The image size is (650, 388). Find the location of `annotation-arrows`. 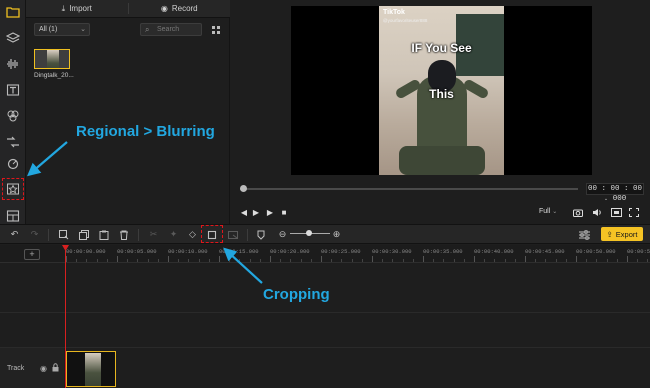

annotation-arrows is located at coordinates (144, 212).